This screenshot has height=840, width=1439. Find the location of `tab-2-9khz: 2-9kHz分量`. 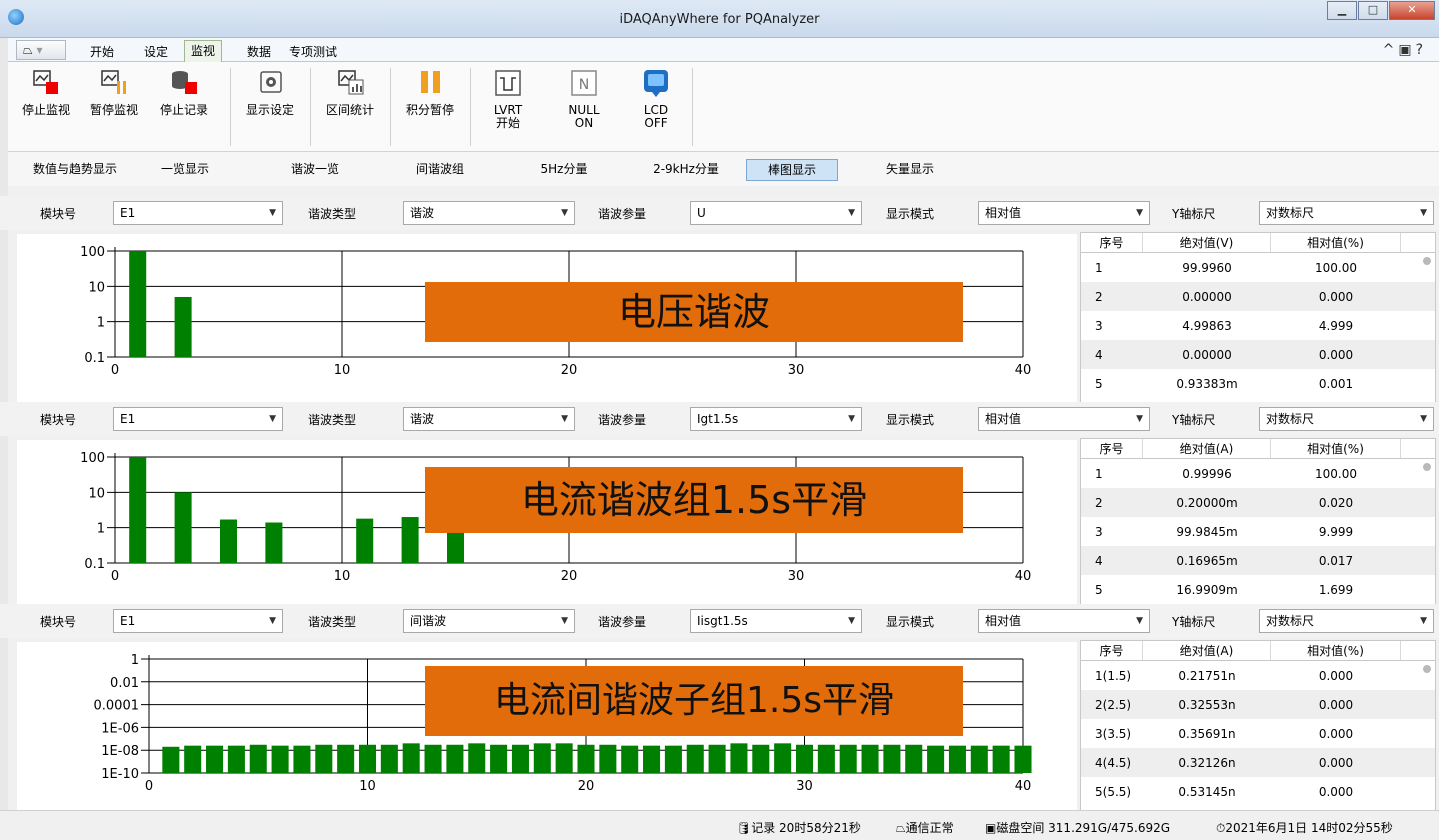

tab-2-9khz: 2-9kHz分量 is located at coordinates (686, 170).